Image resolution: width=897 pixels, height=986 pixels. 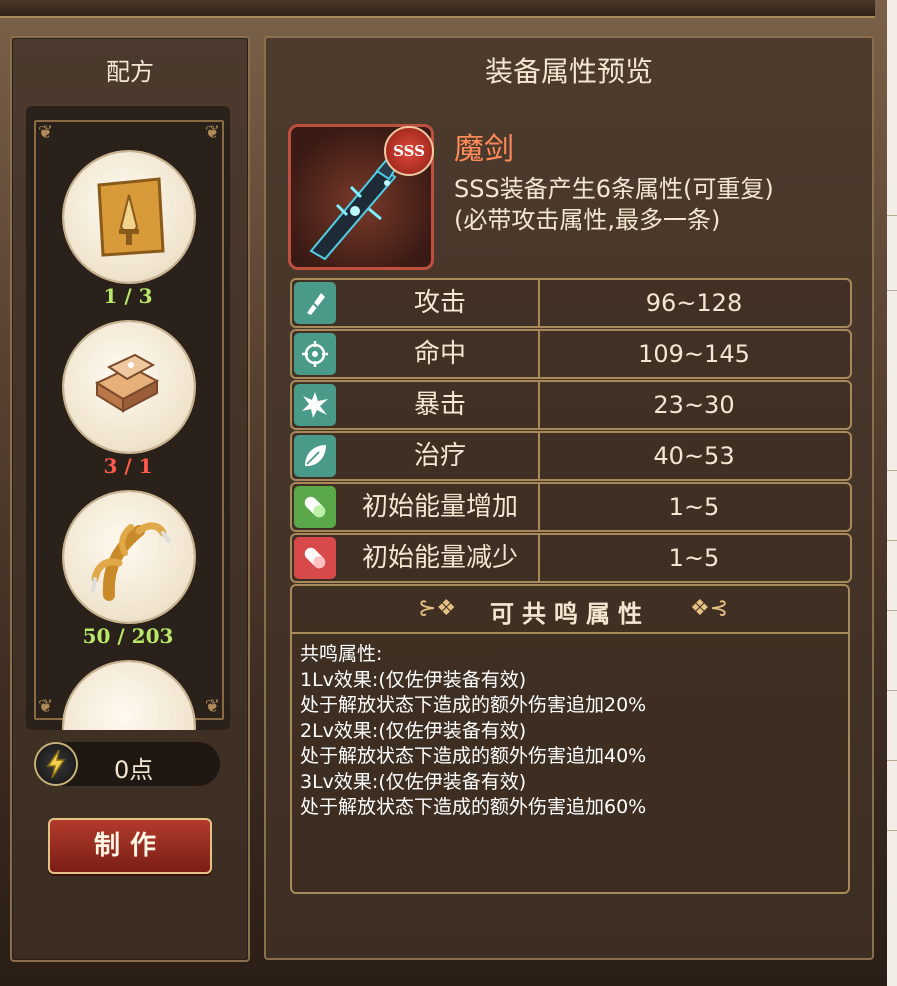 What do you see at coordinates (409, 151) in the screenshot?
I see `rank-badge: SSS` at bounding box center [409, 151].